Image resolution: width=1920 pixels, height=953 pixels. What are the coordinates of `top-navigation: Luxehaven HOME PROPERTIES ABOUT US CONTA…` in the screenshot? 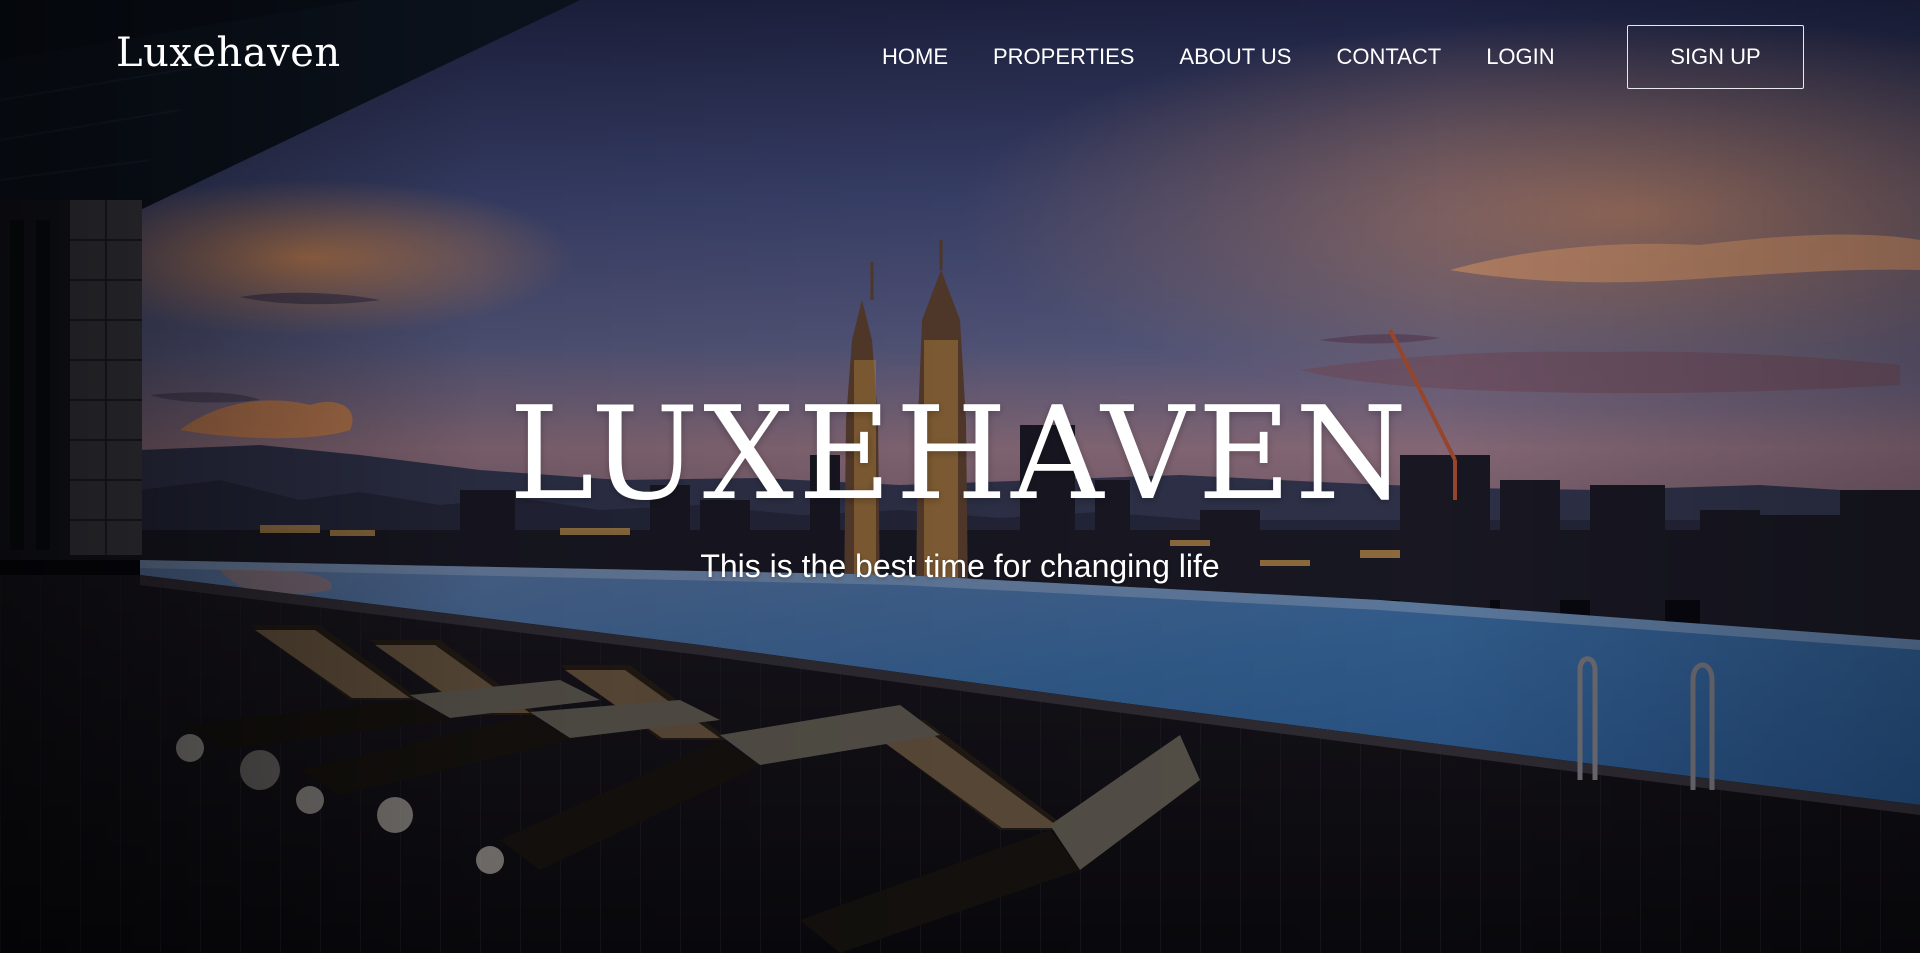 It's located at (960, 57).